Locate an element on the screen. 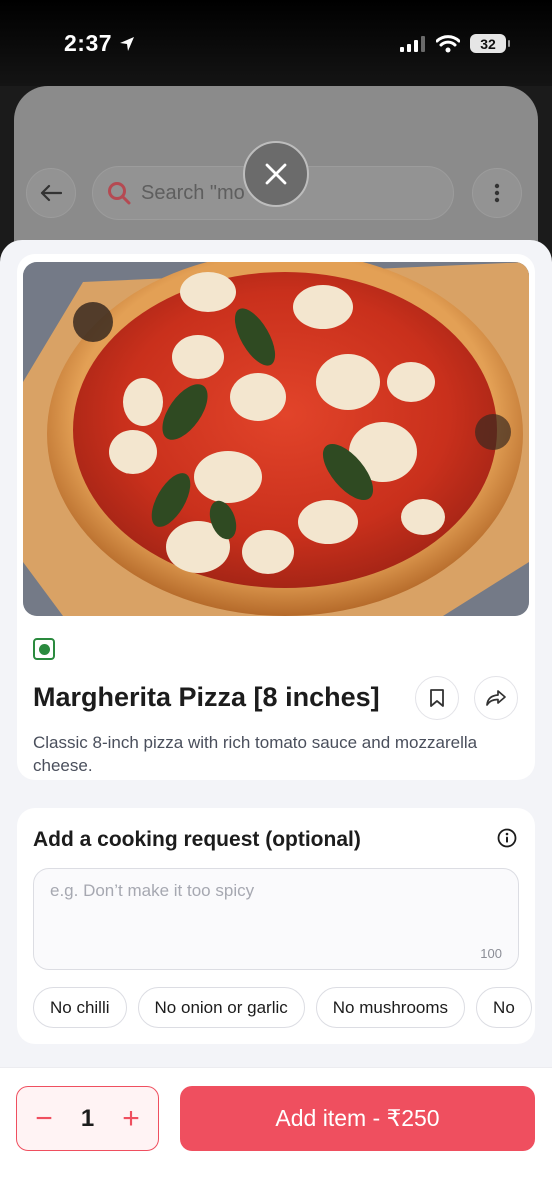 This screenshot has width=552, height=1200. search-icon is located at coordinates (119, 193).